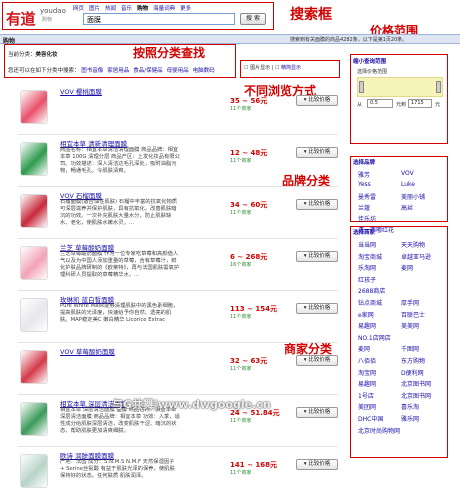 This screenshot has width=460, height=497. Describe the element at coordinates (413, 314) in the screenshot. I see `shop-link: 百联巴士` at that location.